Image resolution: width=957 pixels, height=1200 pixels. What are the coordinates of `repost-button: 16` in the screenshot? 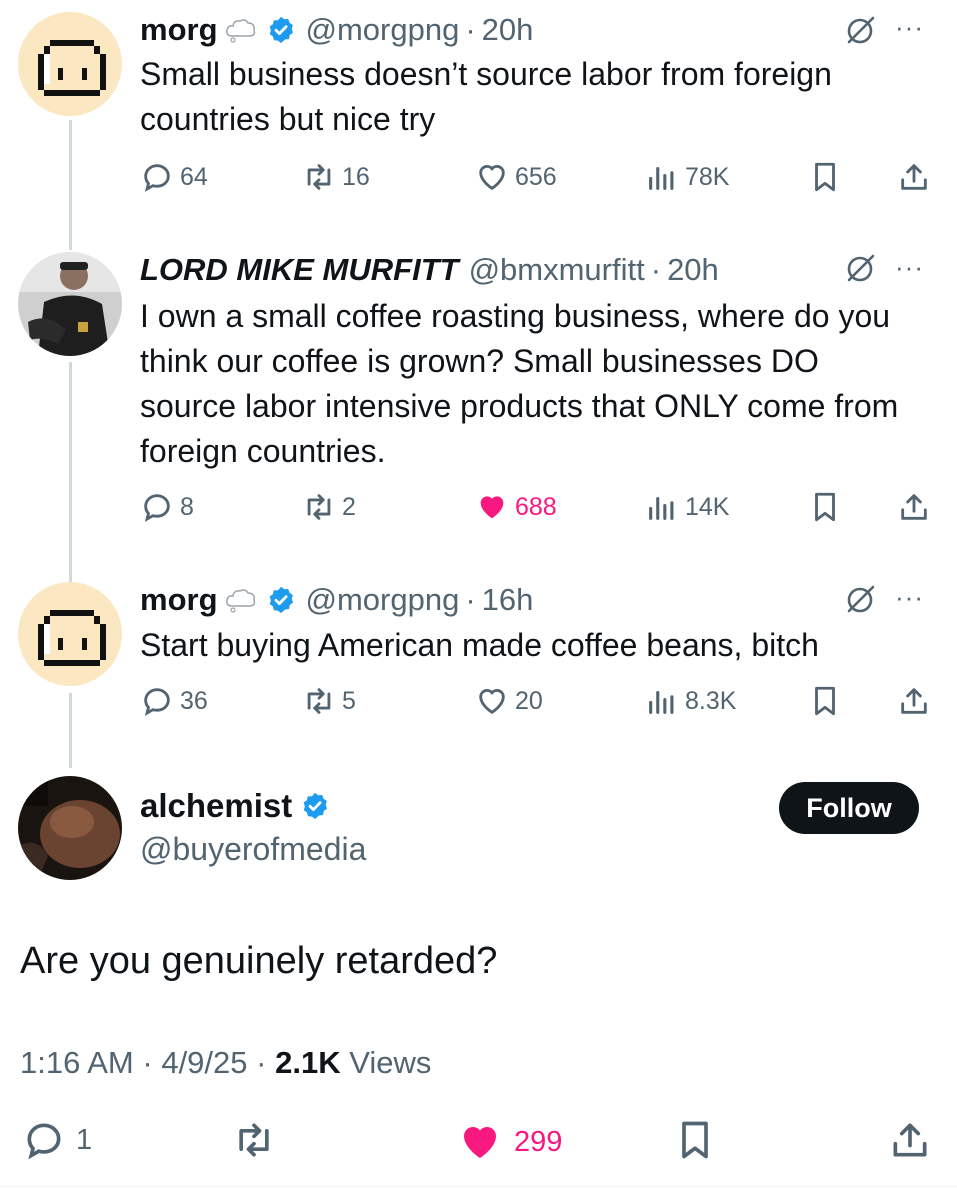 It's located at (336, 177).